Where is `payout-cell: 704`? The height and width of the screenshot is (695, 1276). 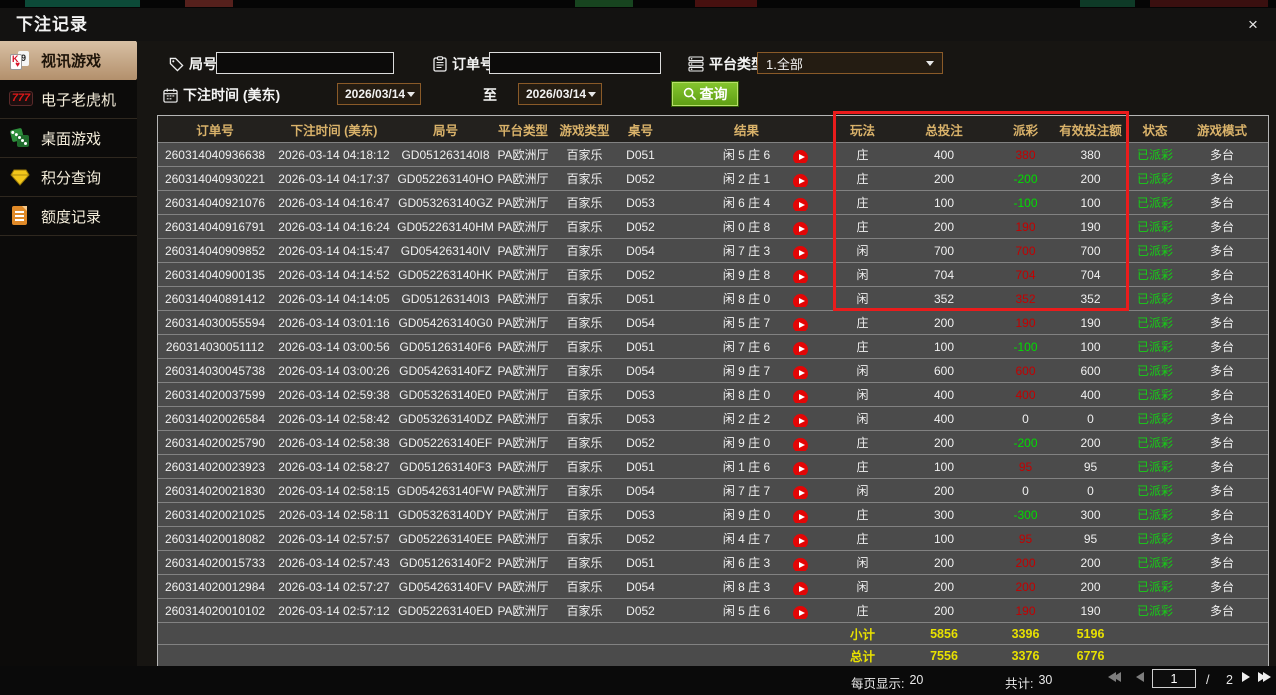
payout-cell: 704 is located at coordinates (1025, 274).